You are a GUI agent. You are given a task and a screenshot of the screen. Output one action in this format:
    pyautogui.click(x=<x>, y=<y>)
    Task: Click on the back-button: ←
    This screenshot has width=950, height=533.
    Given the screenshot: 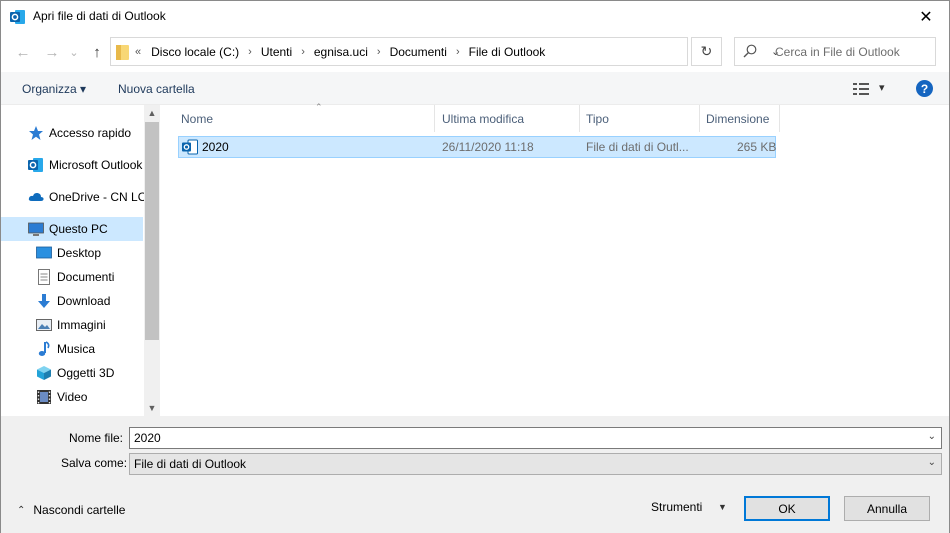 What is the action you would take?
    pyautogui.click(x=23, y=52)
    